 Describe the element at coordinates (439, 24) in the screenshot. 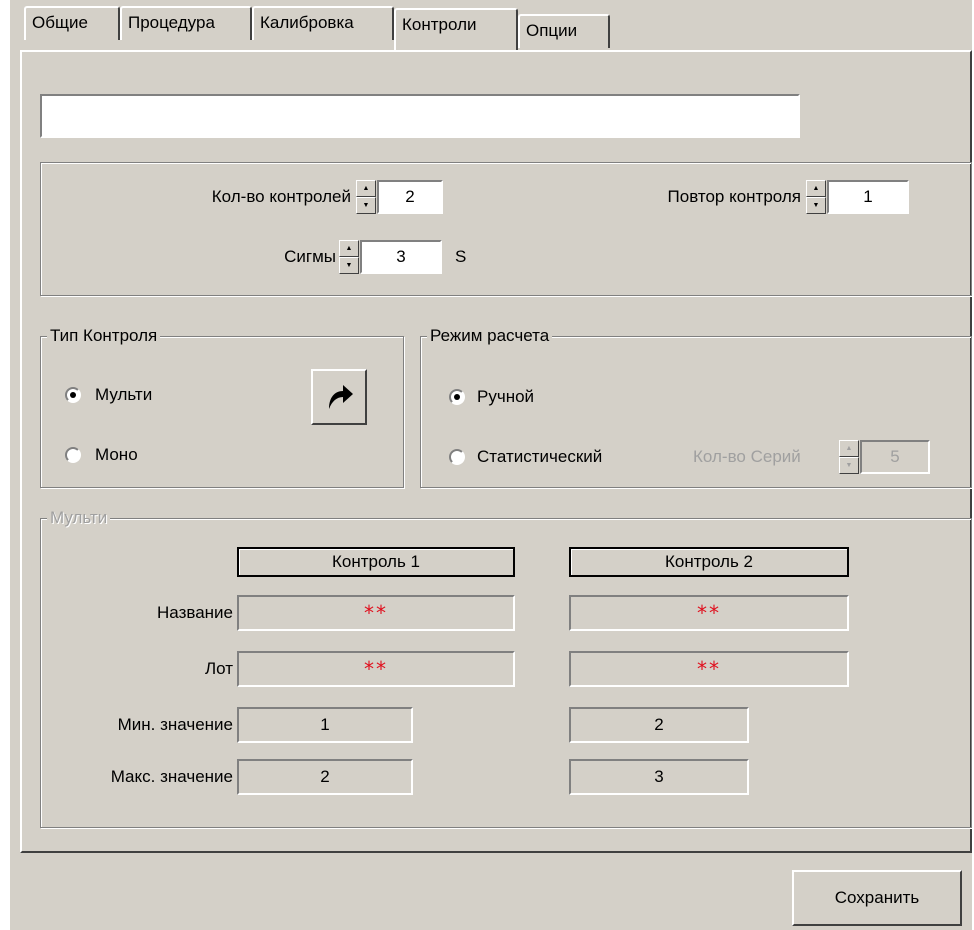

I see `tab-controls-label: Контроли` at that location.